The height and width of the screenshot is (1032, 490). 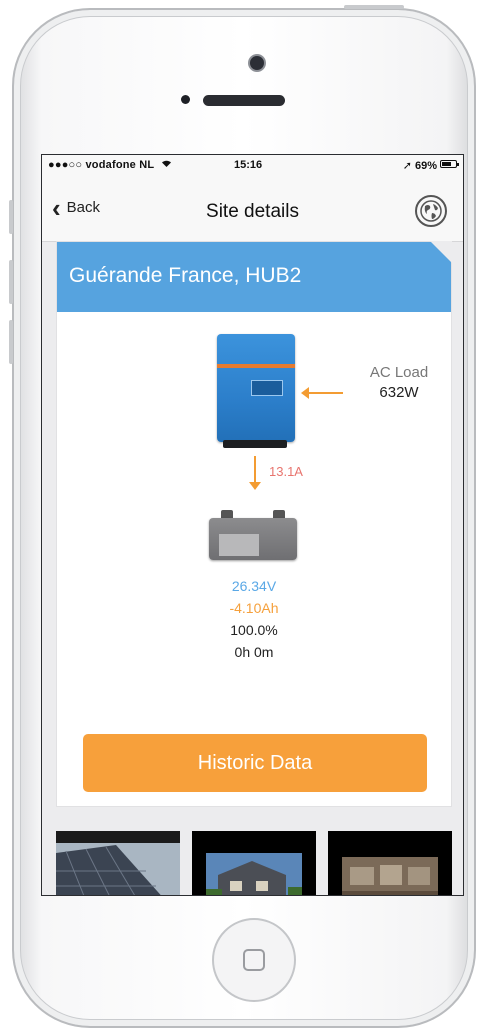 I want to click on battery-icon, so click(x=449, y=164).